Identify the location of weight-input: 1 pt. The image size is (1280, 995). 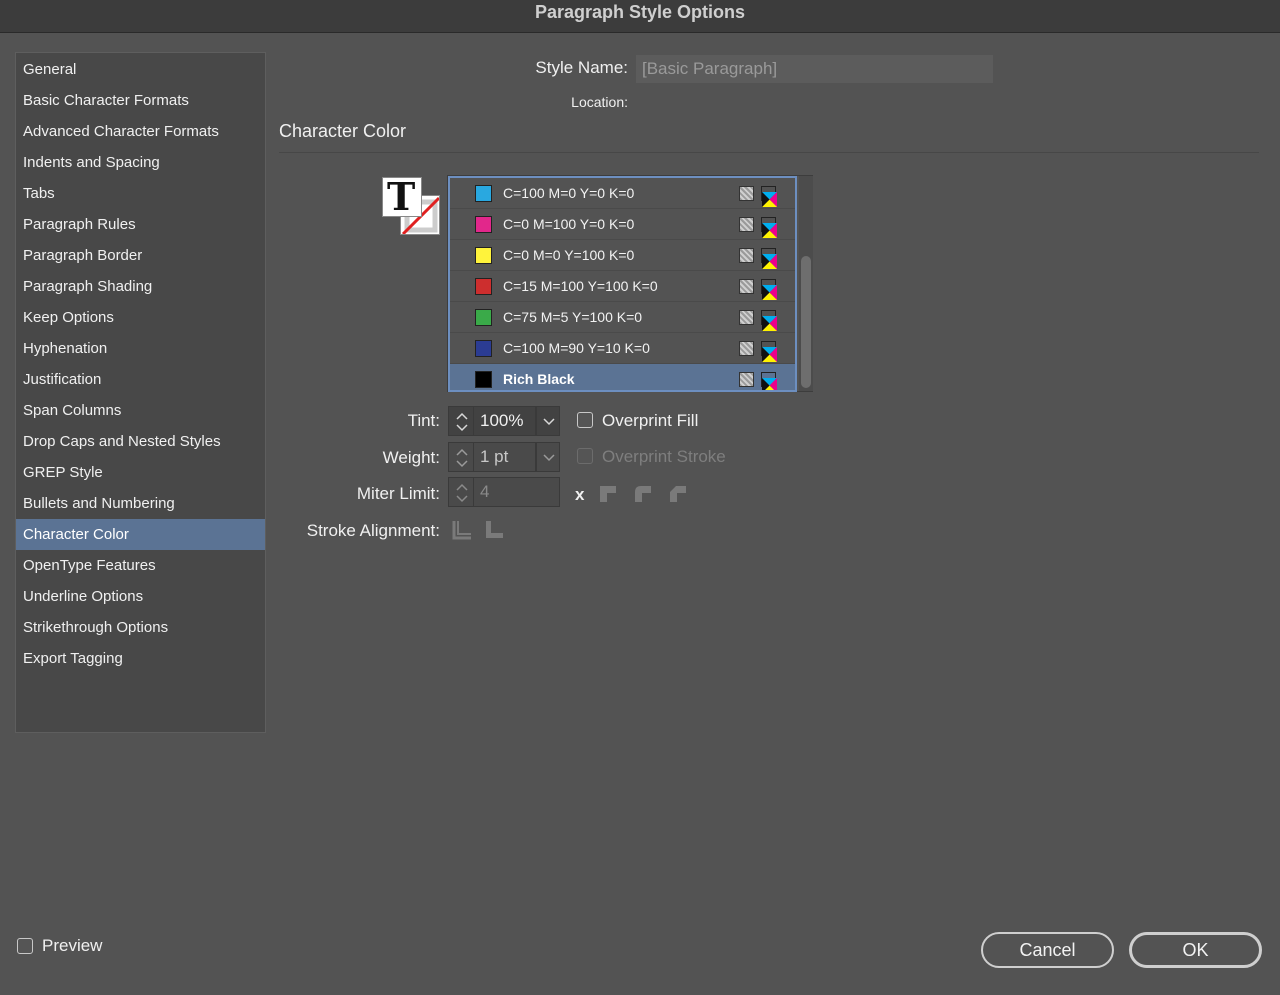
(504, 457).